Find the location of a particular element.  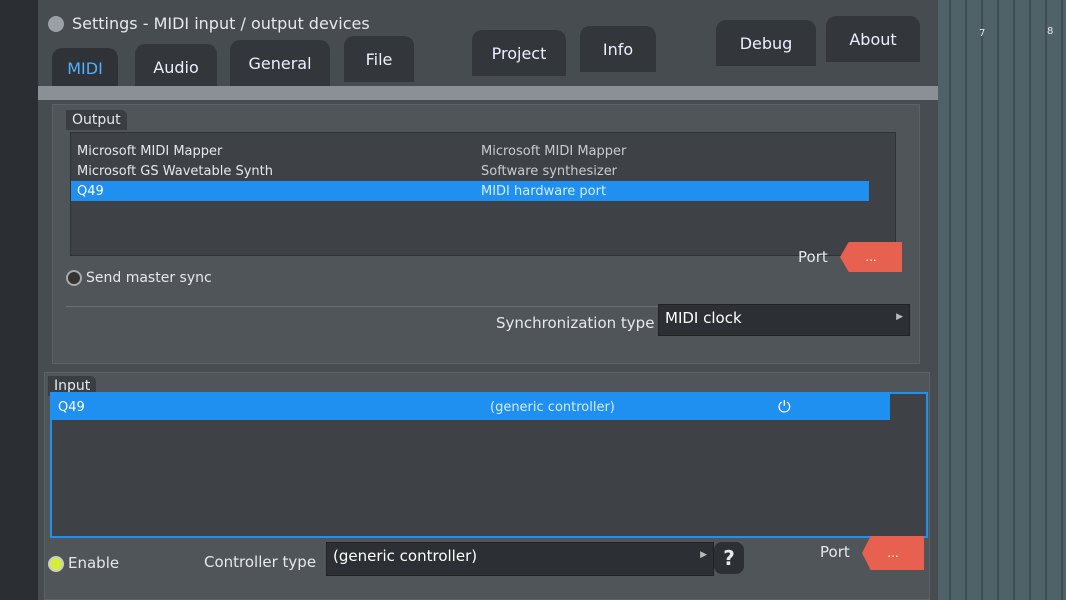

device-desc: Software synthesizer is located at coordinates (549, 171).